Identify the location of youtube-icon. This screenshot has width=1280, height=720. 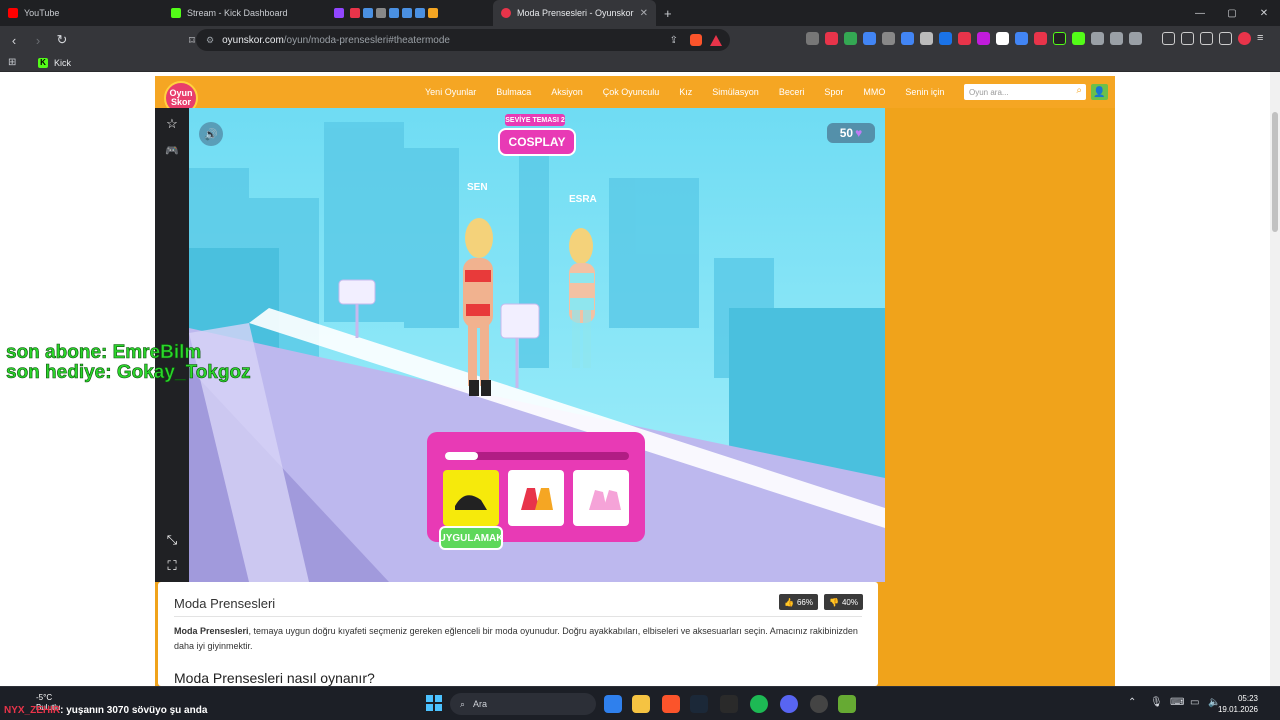
(13, 13).